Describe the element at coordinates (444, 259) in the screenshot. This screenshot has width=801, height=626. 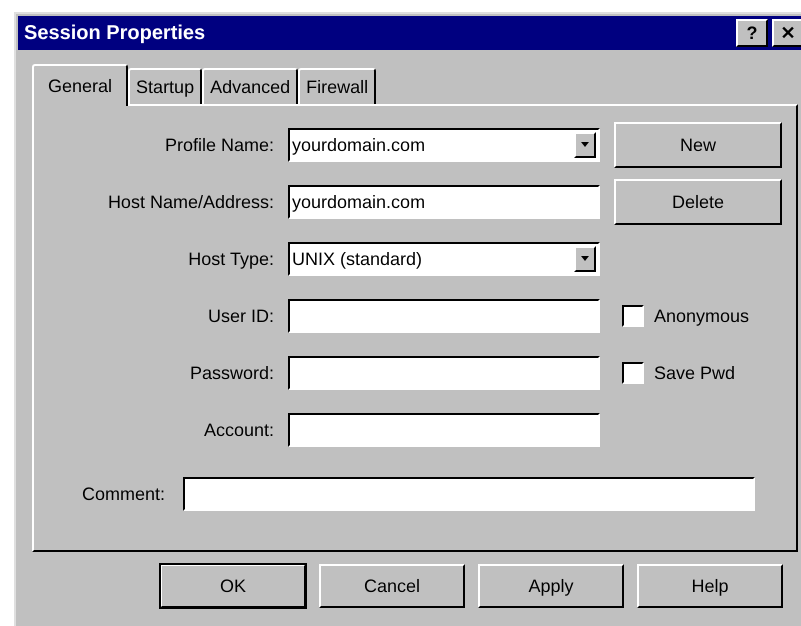
I see `dropdown: UNIX (standard)` at that location.